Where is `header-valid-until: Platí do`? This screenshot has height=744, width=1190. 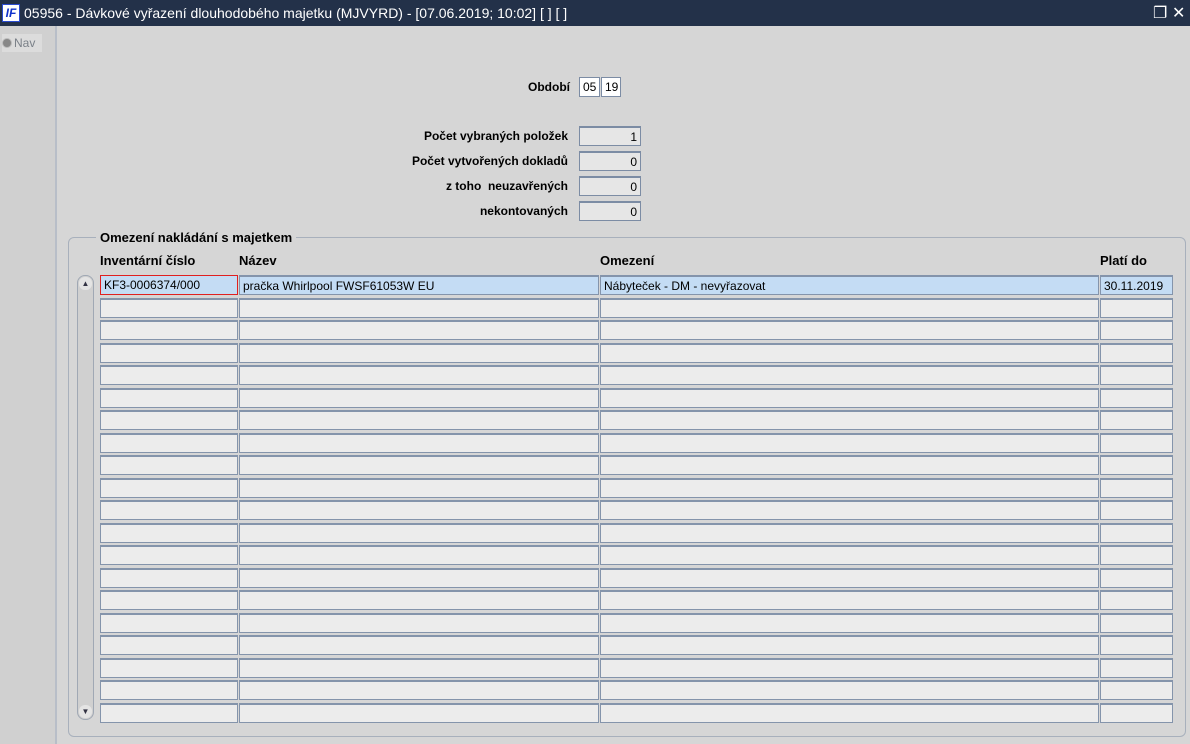 header-valid-until: Platí do is located at coordinates (1123, 260).